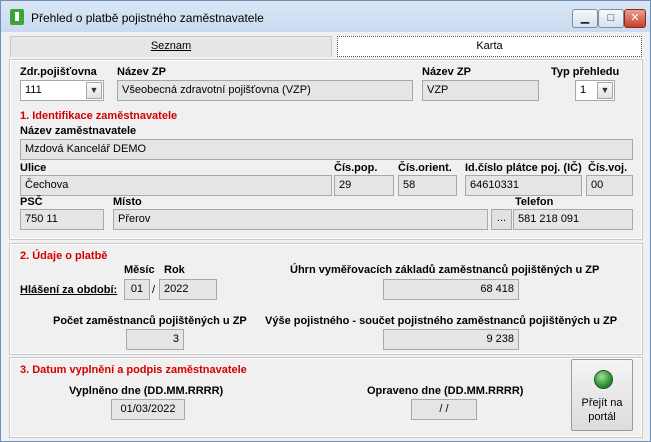 The image size is (651, 442). What do you see at coordinates (64, 256) in the screenshot?
I see `section2-header: 2. Údaje o platbě` at bounding box center [64, 256].